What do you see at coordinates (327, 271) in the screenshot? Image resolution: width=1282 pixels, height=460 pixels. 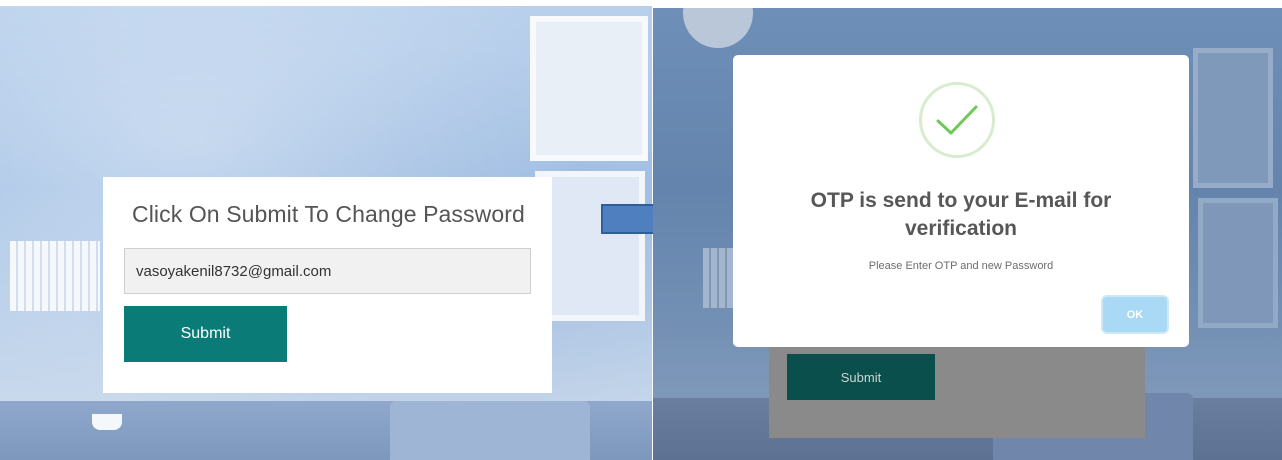 I see `email-field` at bounding box center [327, 271].